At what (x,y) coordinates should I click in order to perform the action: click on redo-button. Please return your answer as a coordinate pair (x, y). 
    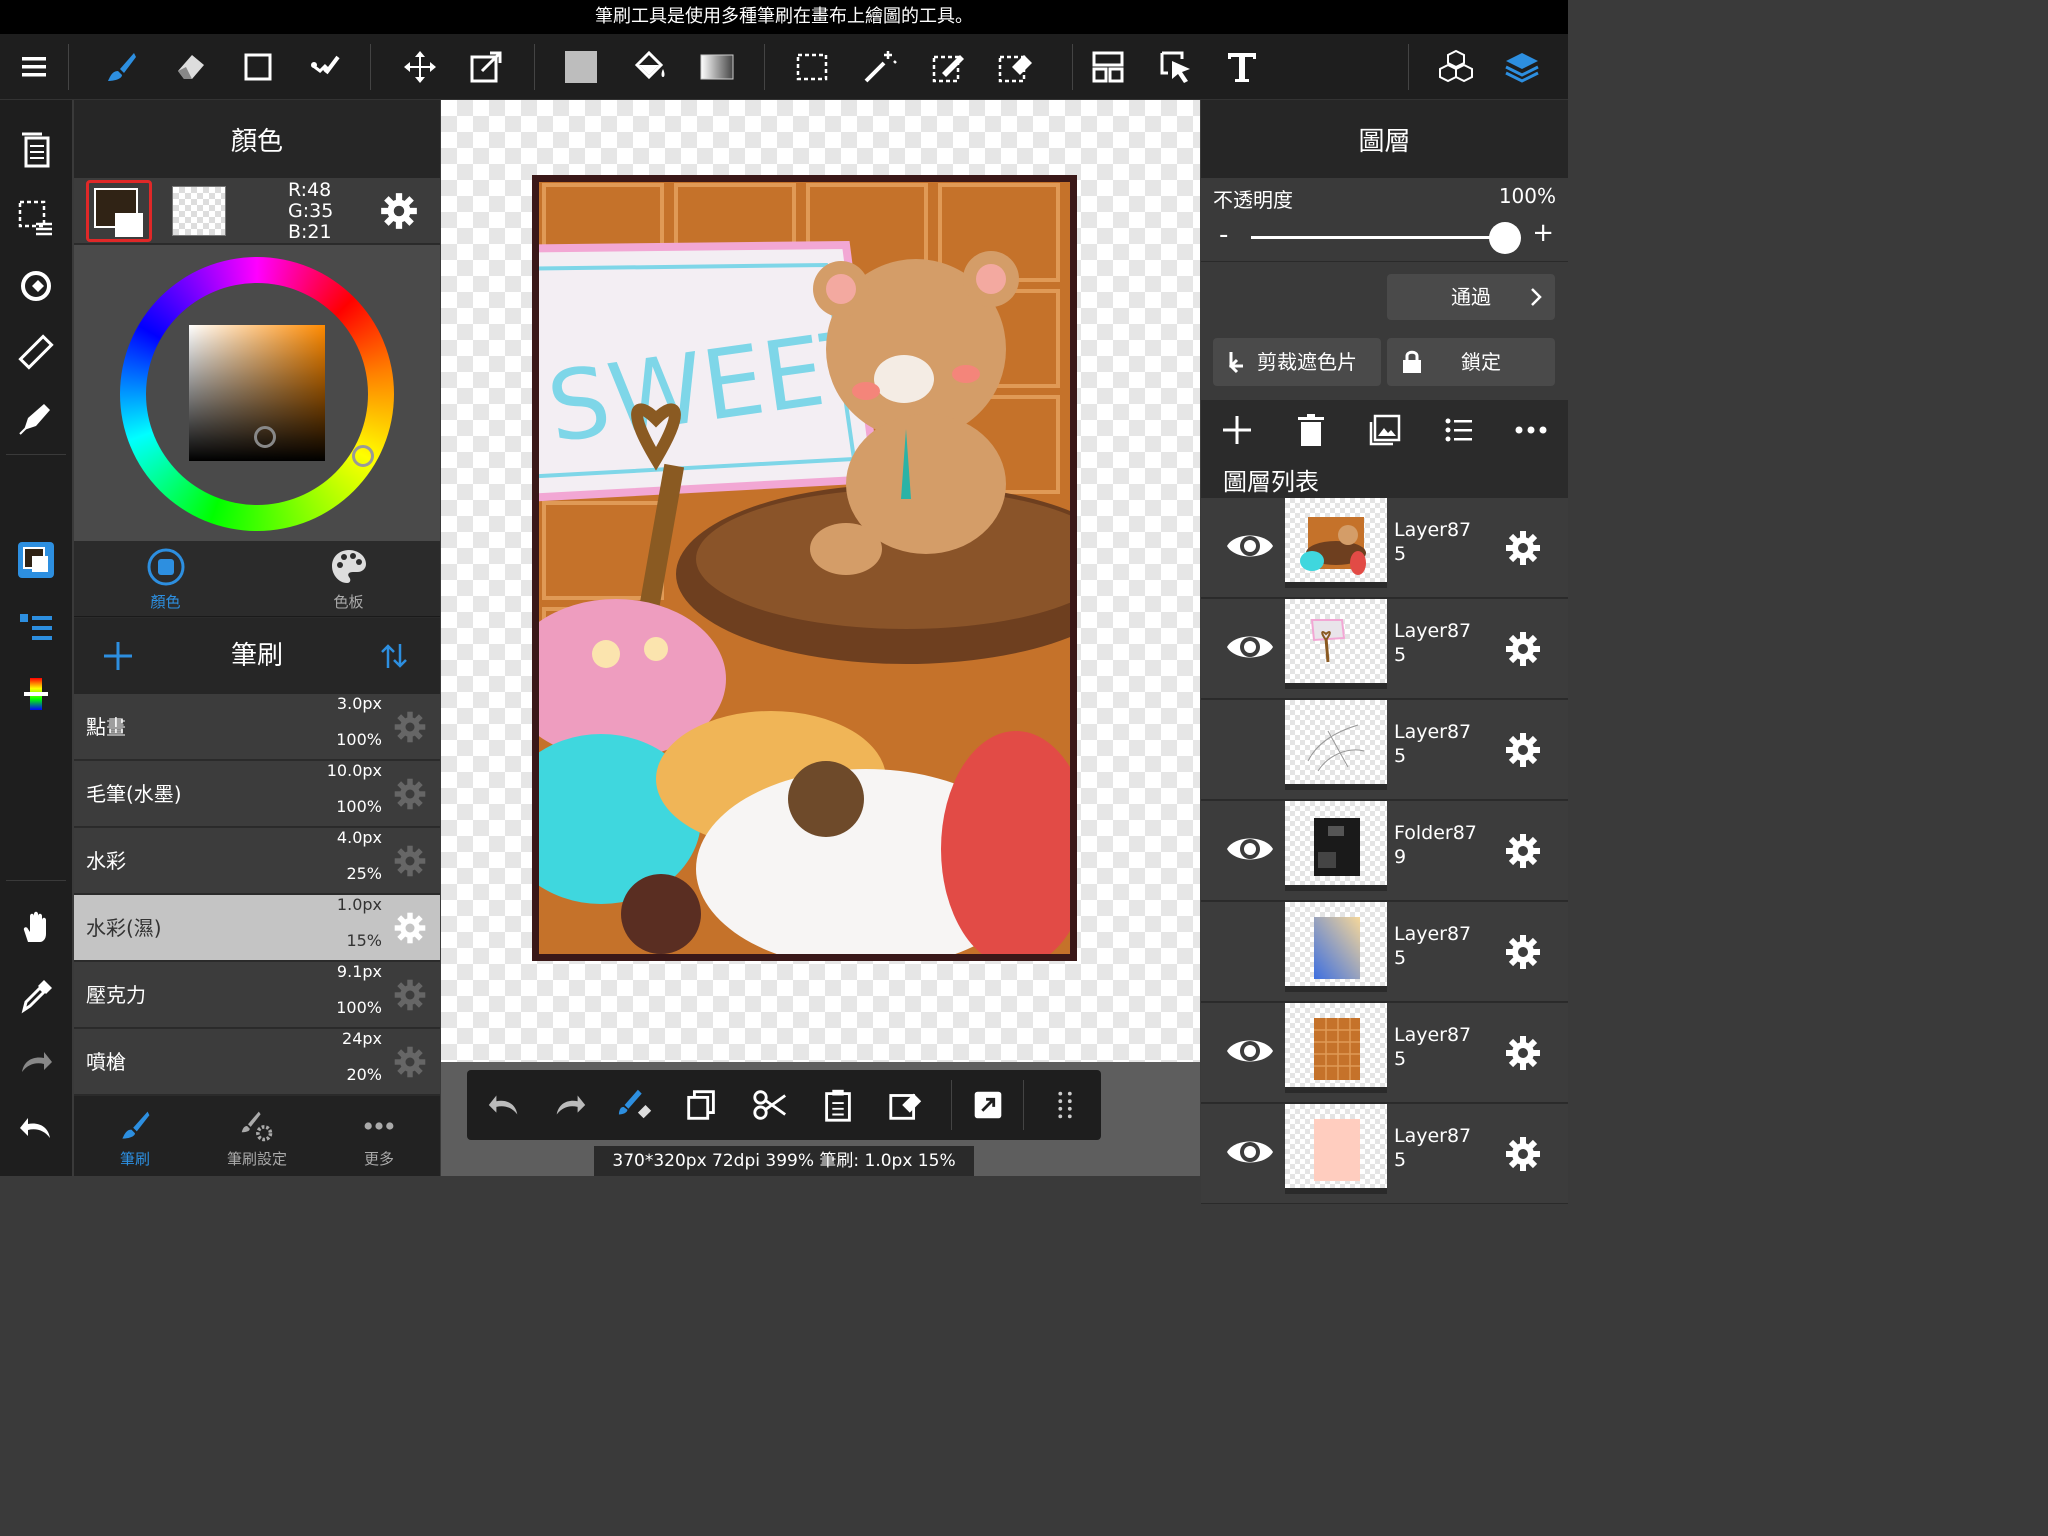
    Looking at the image, I should click on (570, 1105).